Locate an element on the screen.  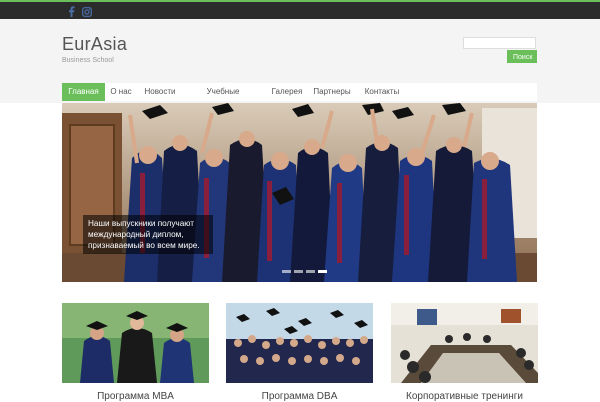
instagram-icon is located at coordinates (86, 11).